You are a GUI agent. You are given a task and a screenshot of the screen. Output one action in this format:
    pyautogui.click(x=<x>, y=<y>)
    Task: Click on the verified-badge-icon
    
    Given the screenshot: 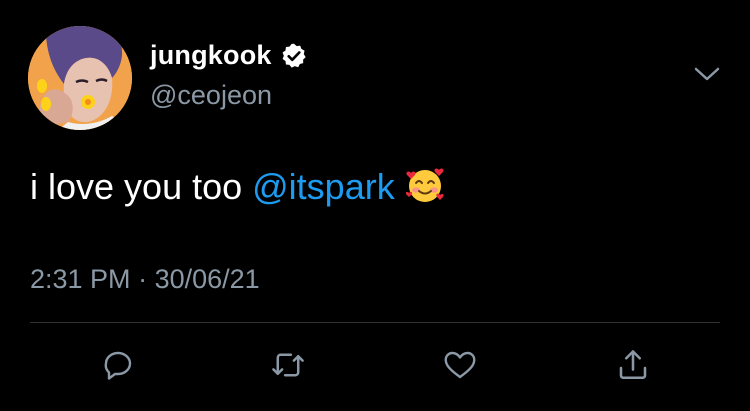 What is the action you would take?
    pyautogui.click(x=294, y=56)
    